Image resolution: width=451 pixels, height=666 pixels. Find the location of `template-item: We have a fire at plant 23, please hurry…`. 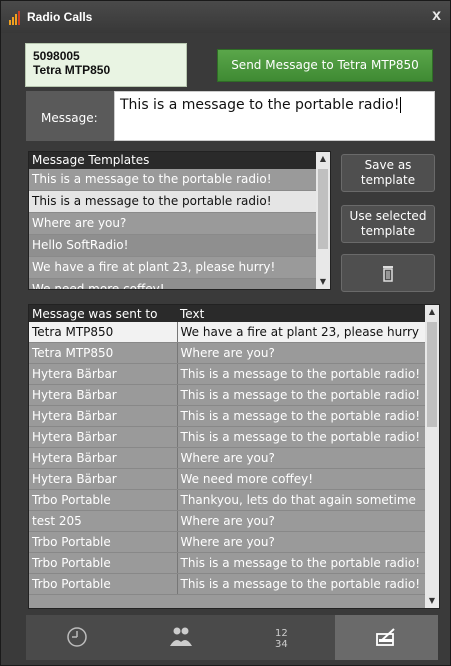

template-item: We have a fire at plant 23, please hurry… is located at coordinates (173, 268).